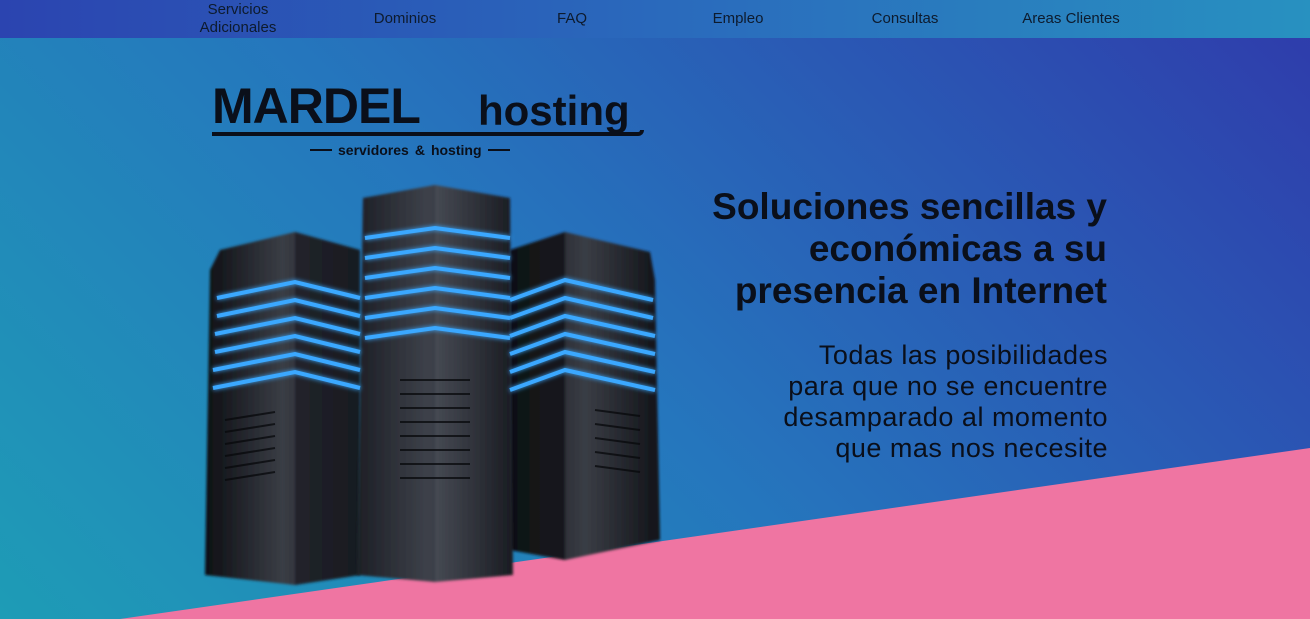 The image size is (1310, 619). Describe the element at coordinates (316, 106) in the screenshot. I see `logo-wordmark-main: MARDEL` at that location.